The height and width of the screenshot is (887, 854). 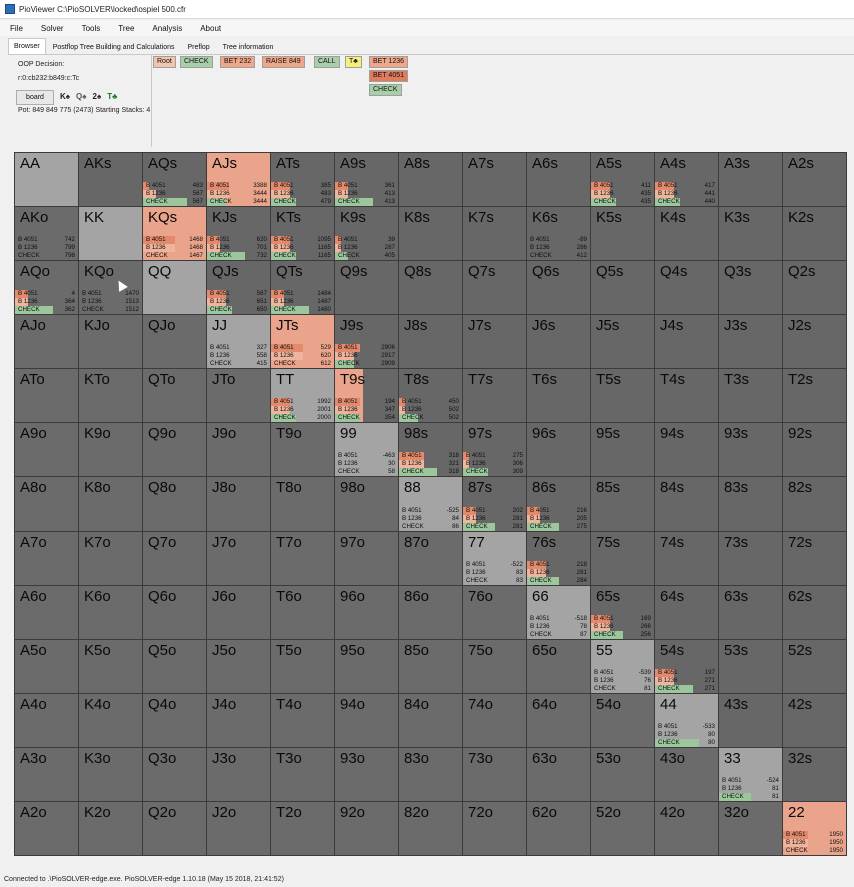 What do you see at coordinates (622, 666) in the screenshot?
I see `hand-cell-55: 55 B 4051 -539 B 1236 76 CHECK 81` at bounding box center [622, 666].